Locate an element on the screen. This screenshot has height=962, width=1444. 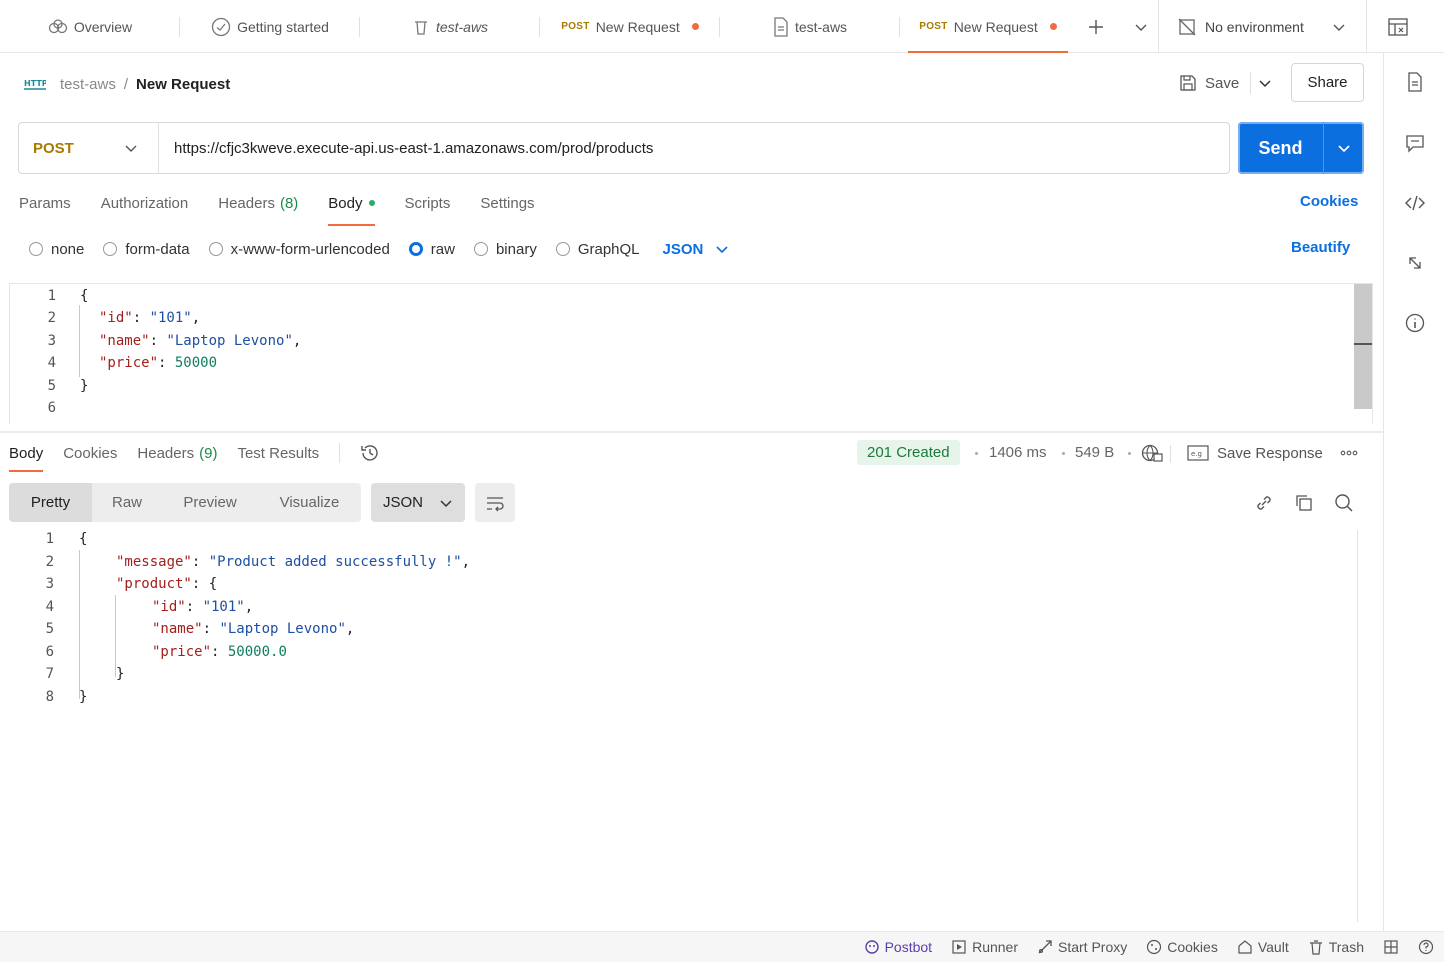
cookies-button: Cookies is located at coordinates (1182, 947).